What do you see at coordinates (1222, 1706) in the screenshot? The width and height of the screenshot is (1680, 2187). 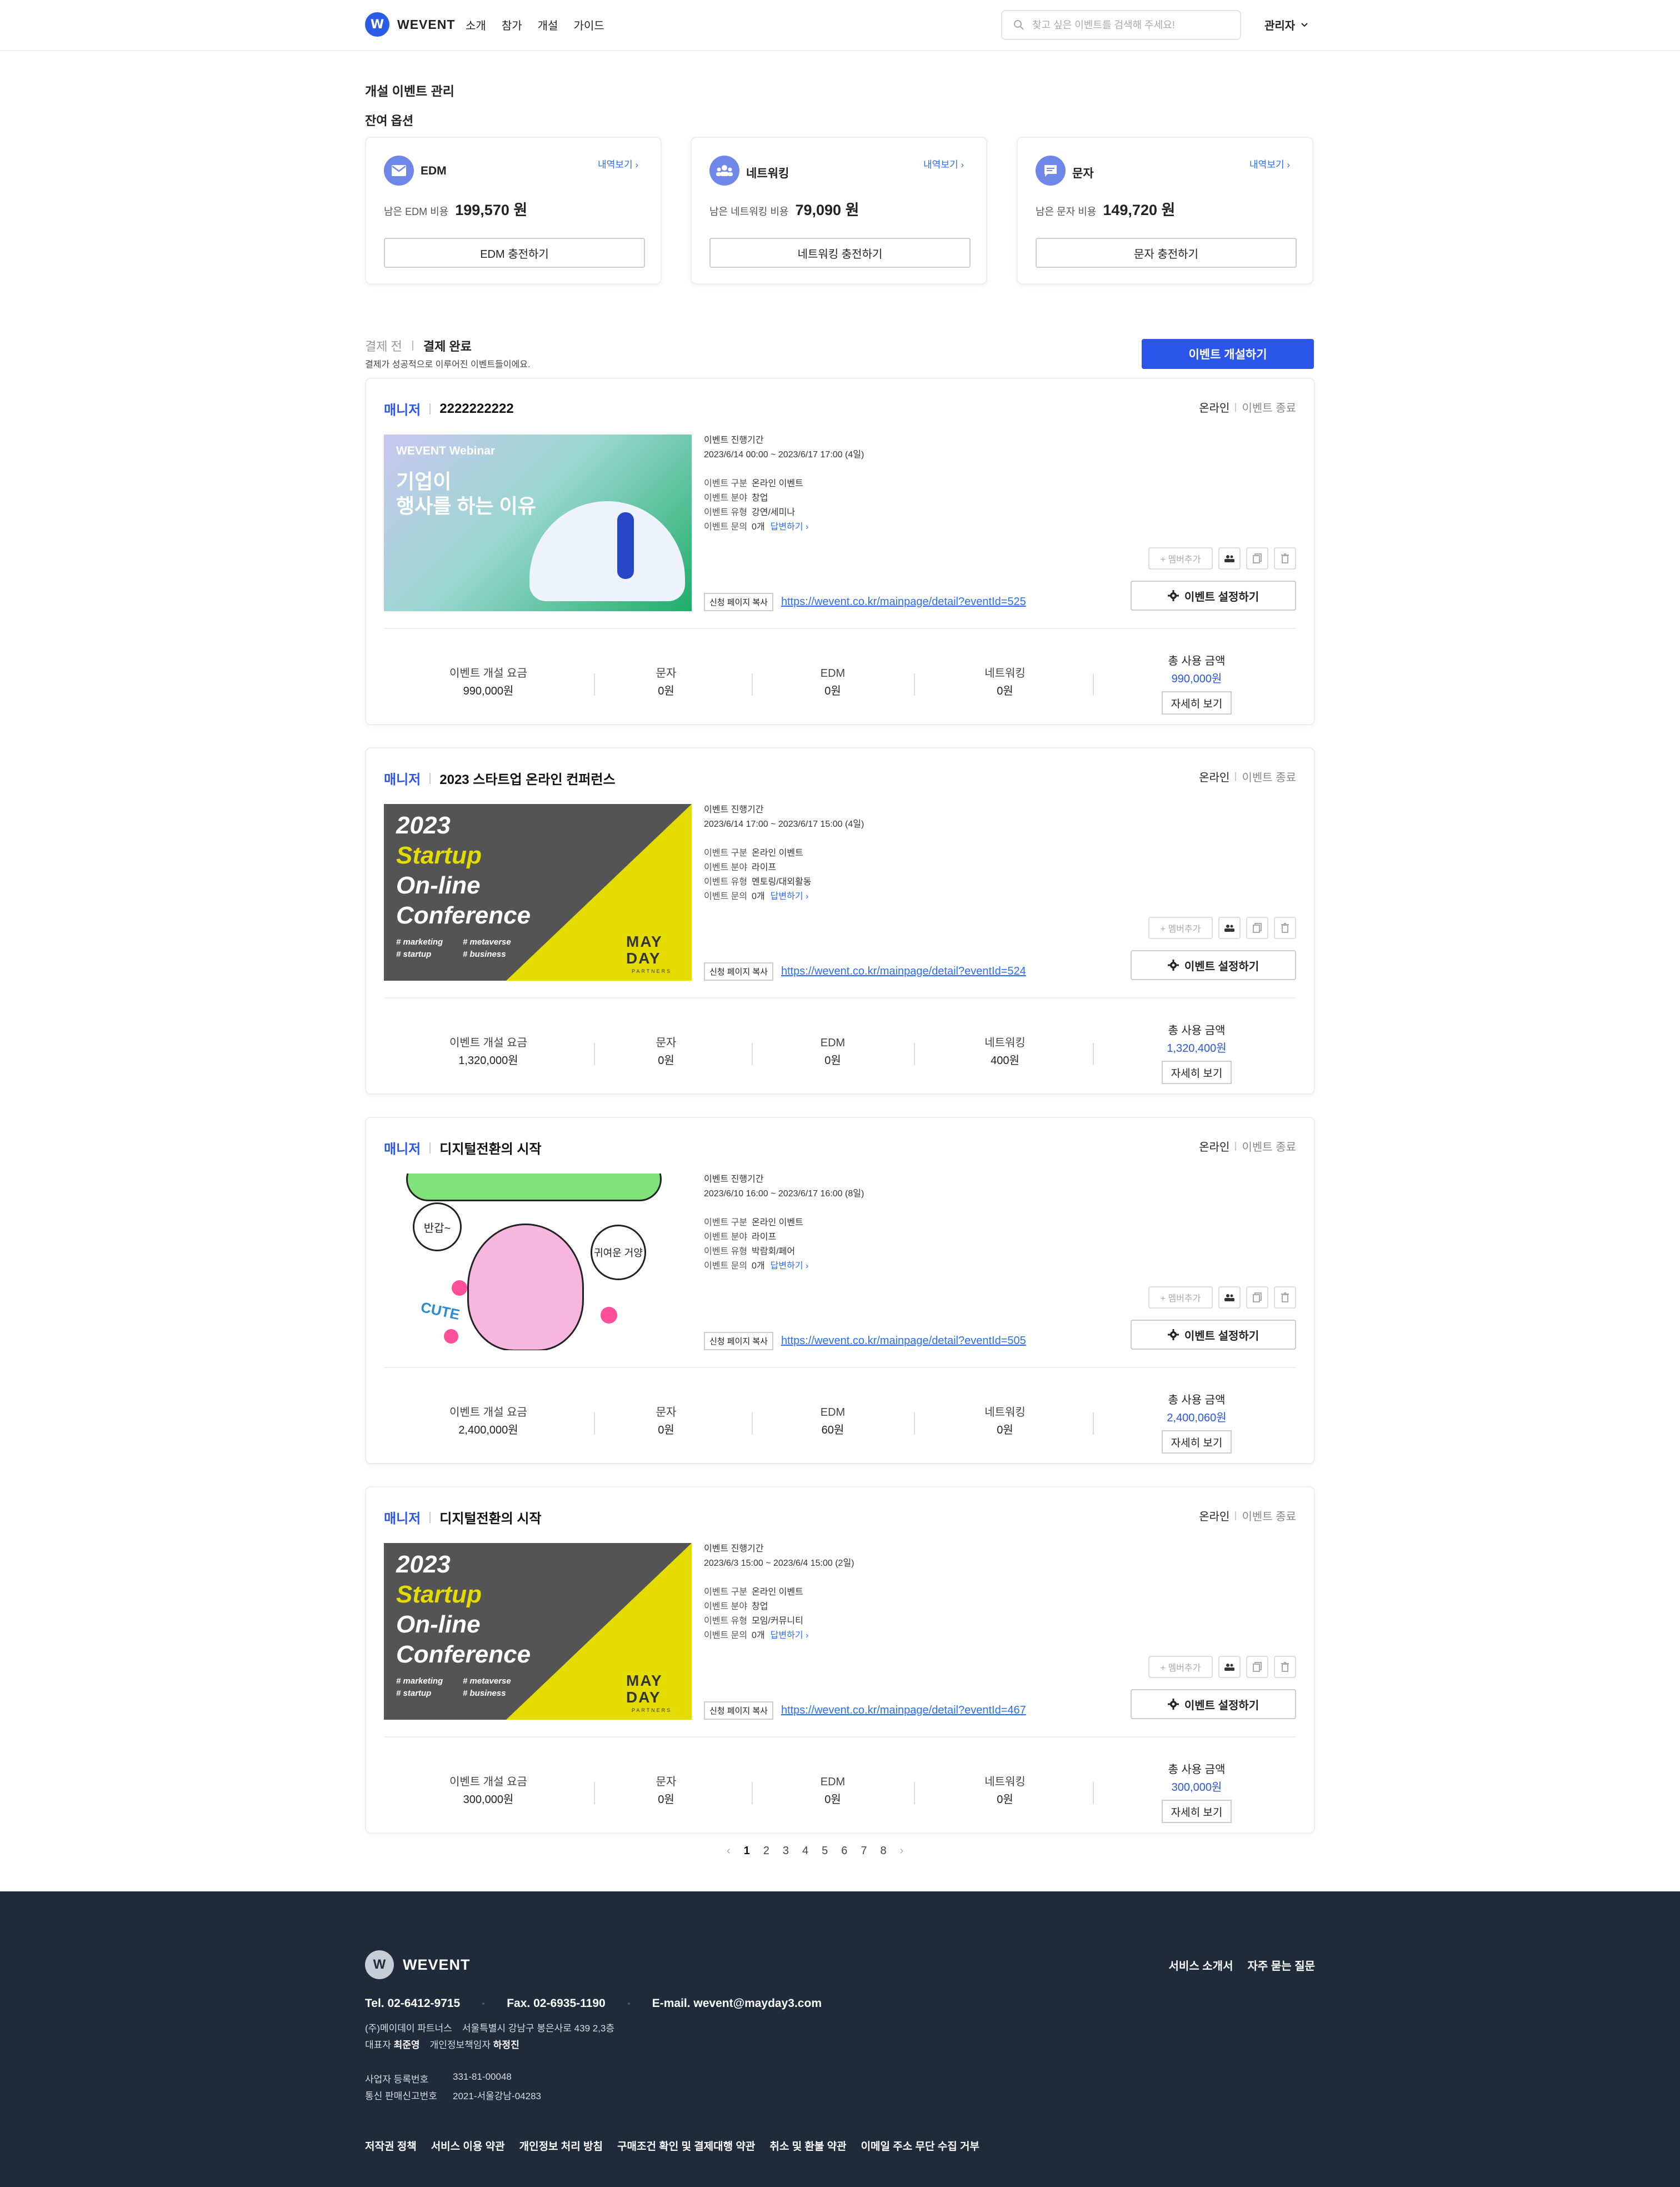 I see `event-settings-label: 이벤트 설정하기` at bounding box center [1222, 1706].